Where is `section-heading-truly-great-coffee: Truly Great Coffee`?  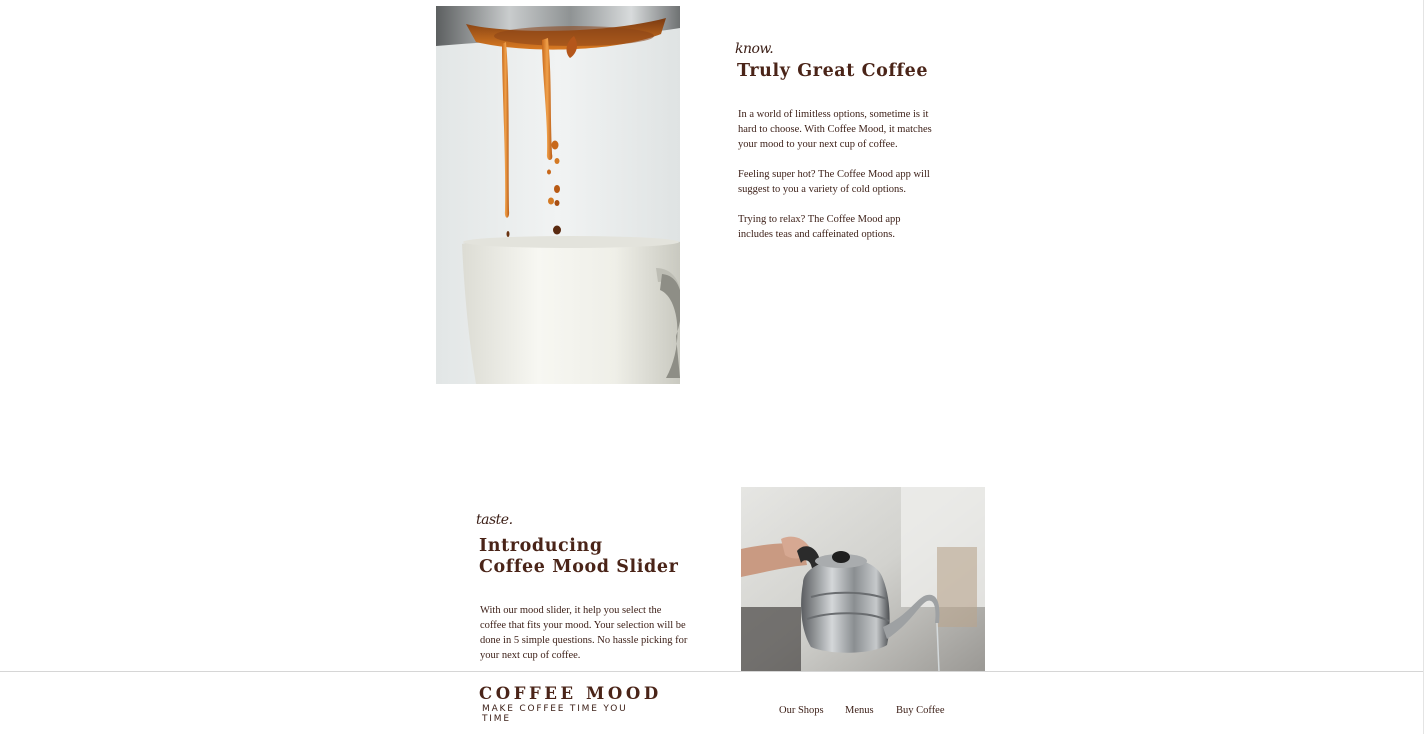
section-heading-truly-great-coffee: Truly Great Coffee is located at coordinates (833, 71).